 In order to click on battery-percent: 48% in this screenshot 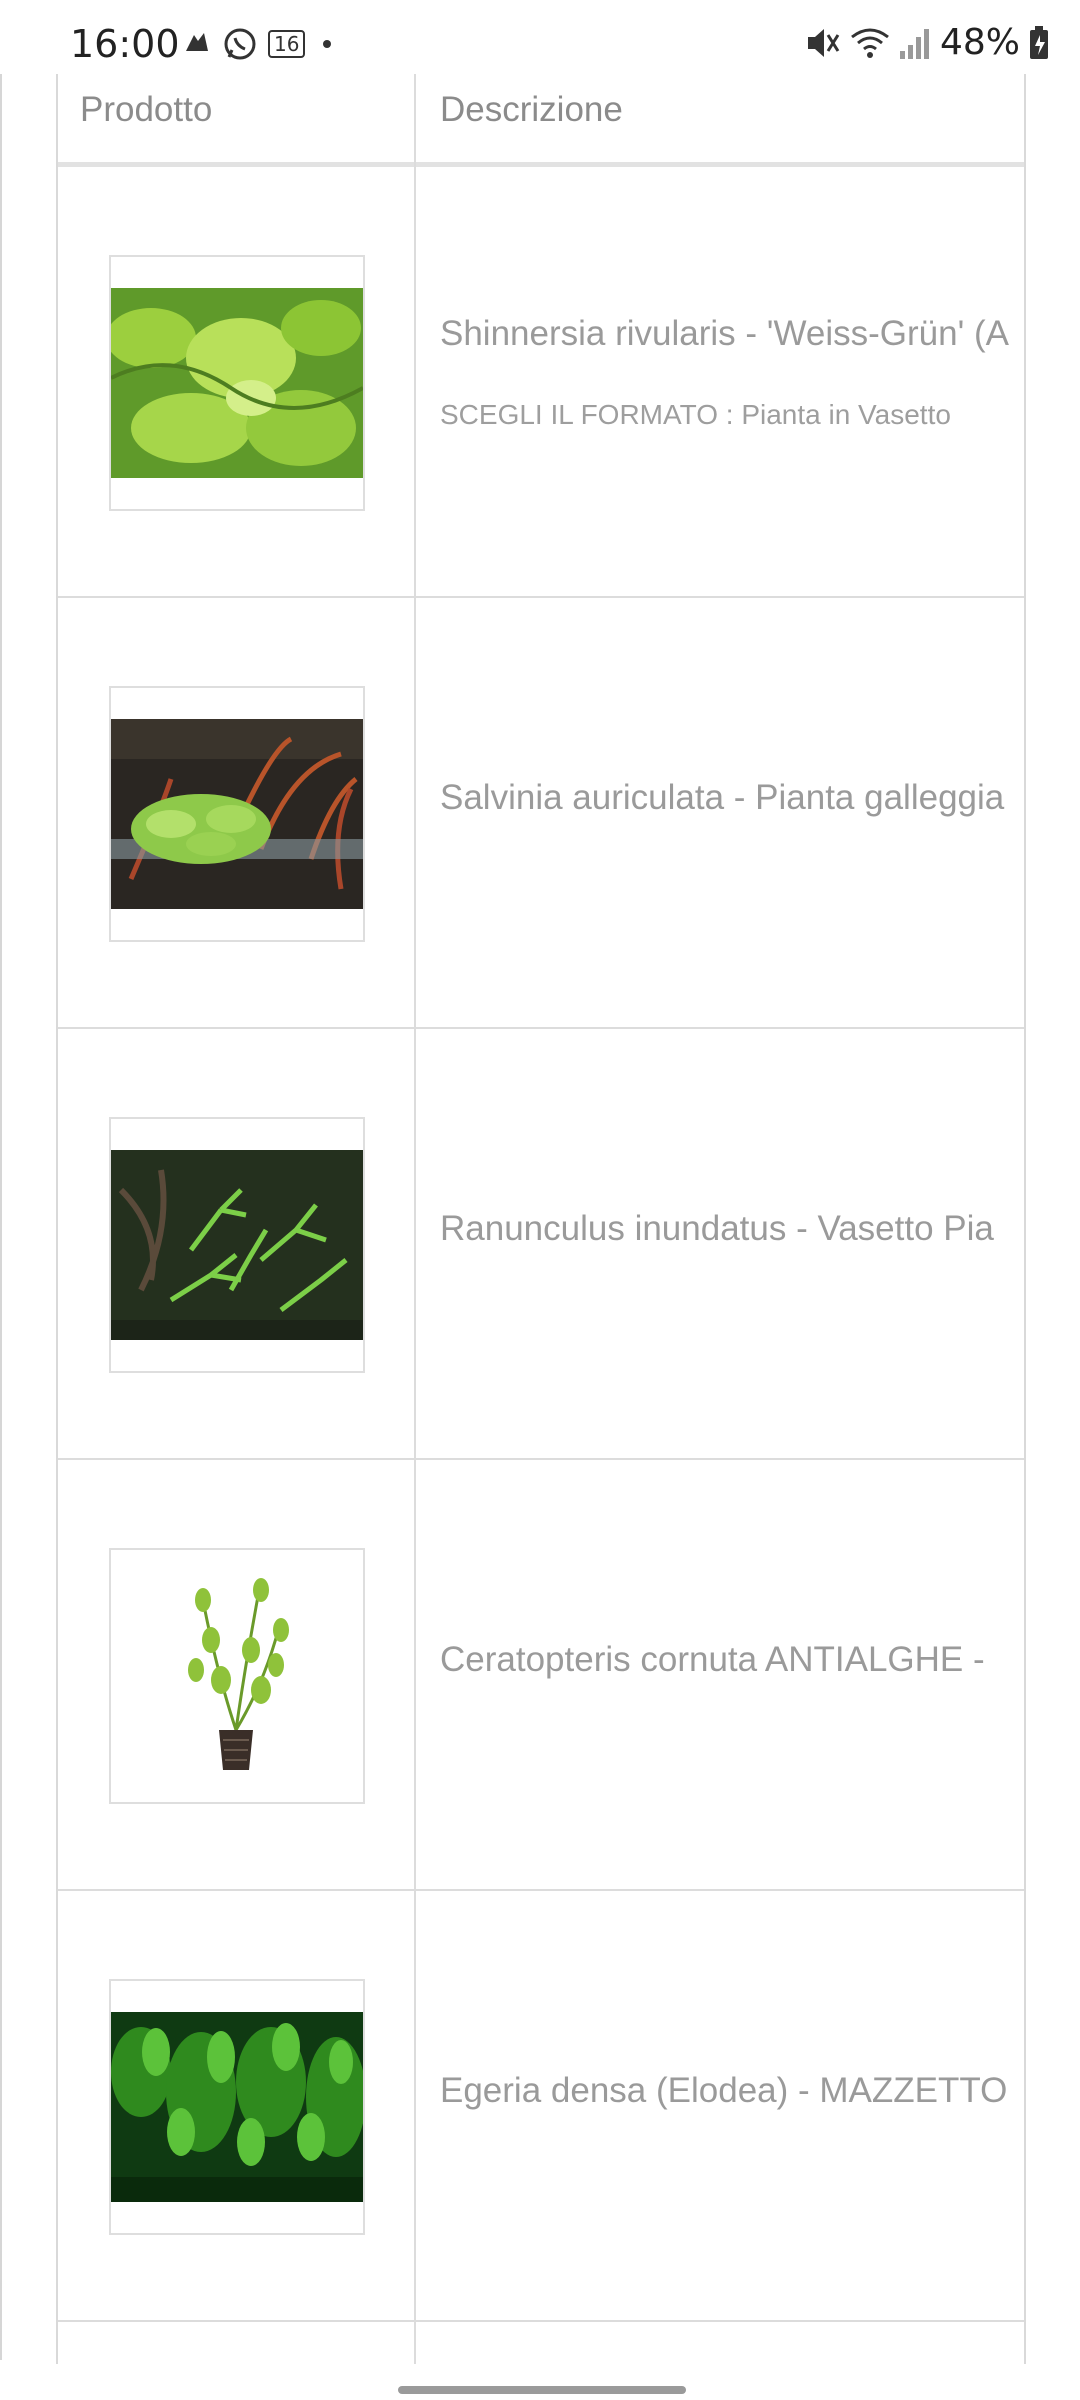, I will do `click(979, 42)`.